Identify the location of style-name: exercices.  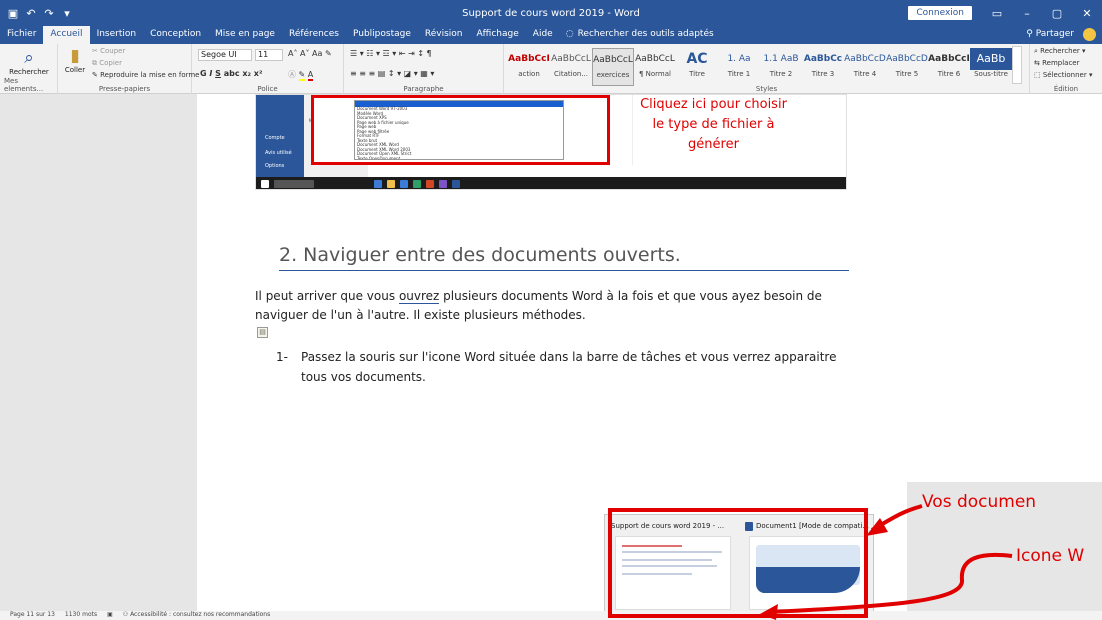
(613, 75).